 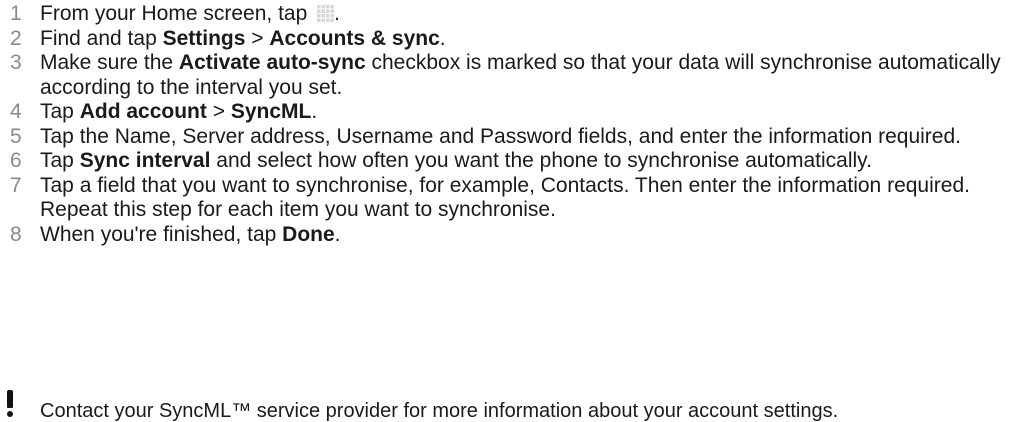 What do you see at coordinates (16, 234) in the screenshot?
I see `step-number: 8` at bounding box center [16, 234].